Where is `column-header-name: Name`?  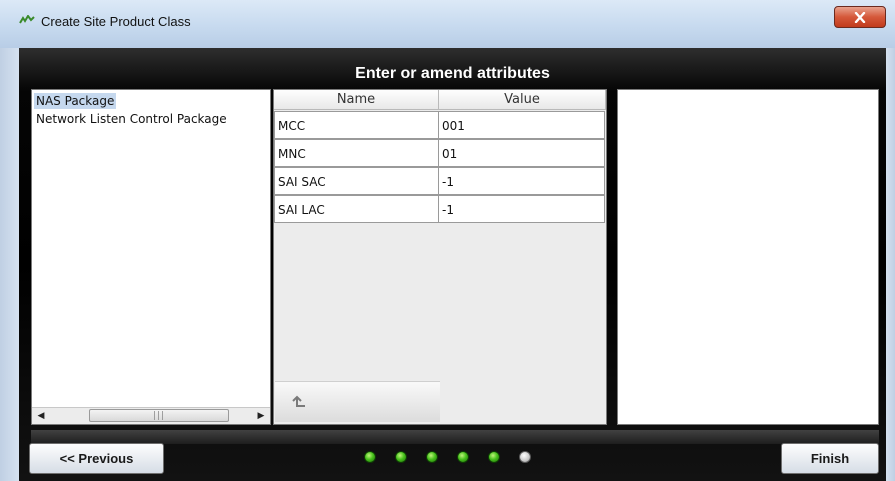 column-header-name: Name is located at coordinates (356, 100).